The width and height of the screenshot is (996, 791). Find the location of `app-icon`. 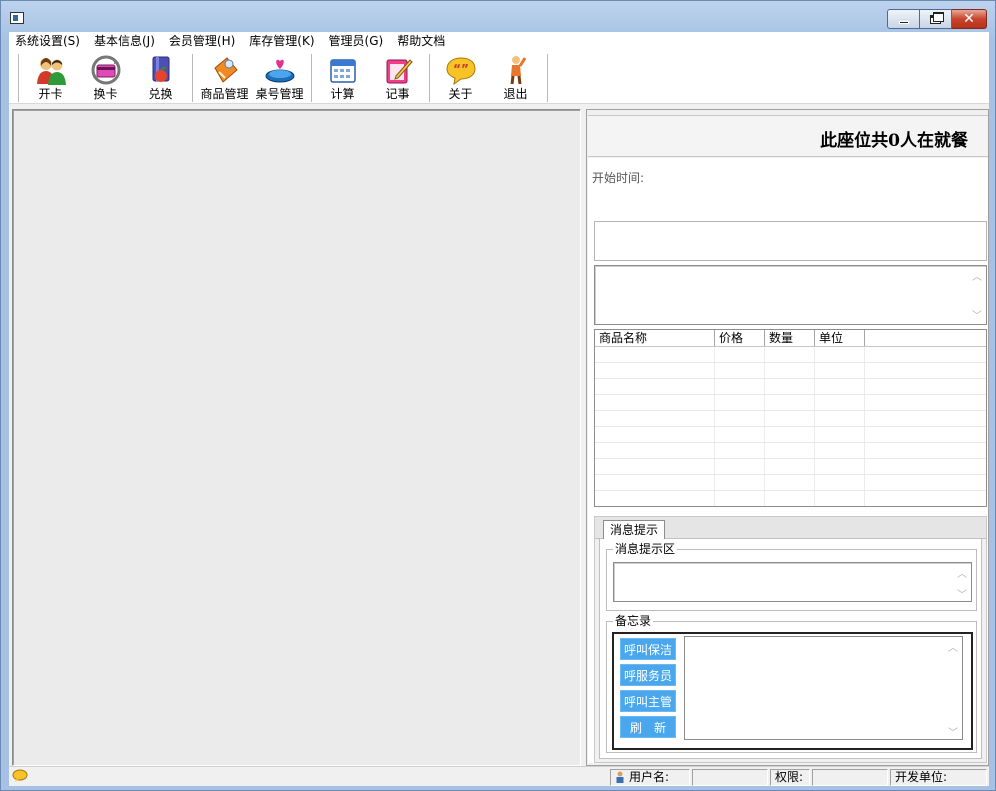

app-icon is located at coordinates (17, 18).